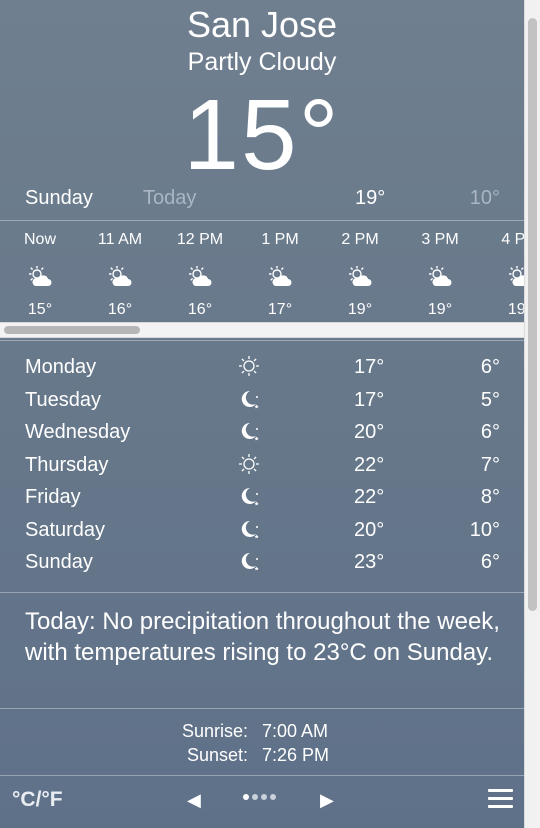 The width and height of the screenshot is (540, 828). I want to click on previous-location-button: ◀, so click(194, 800).